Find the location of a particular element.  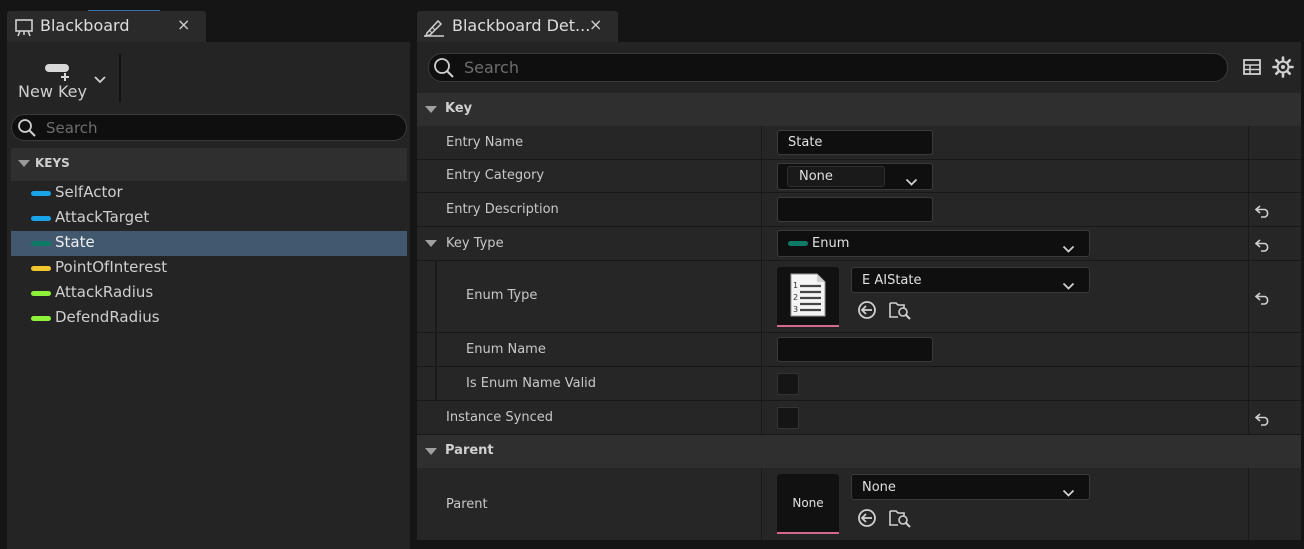

section-label: Key is located at coordinates (459, 108).